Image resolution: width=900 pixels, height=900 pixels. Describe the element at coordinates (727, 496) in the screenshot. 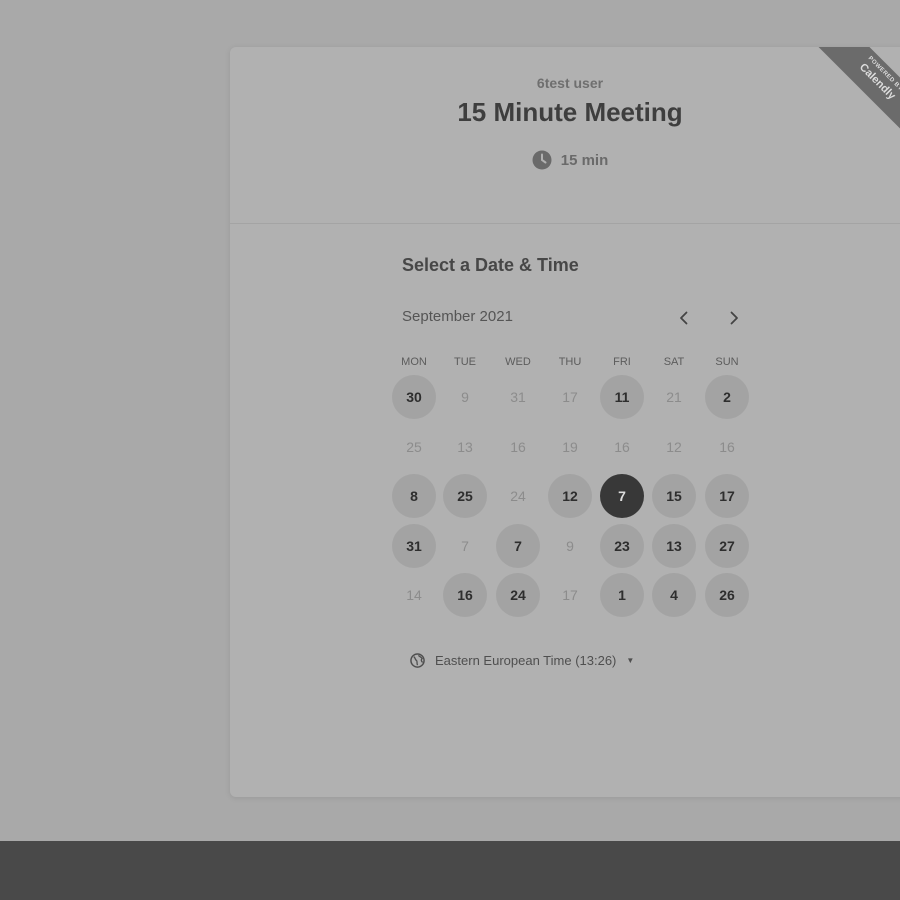

I see `available-date: 17` at that location.